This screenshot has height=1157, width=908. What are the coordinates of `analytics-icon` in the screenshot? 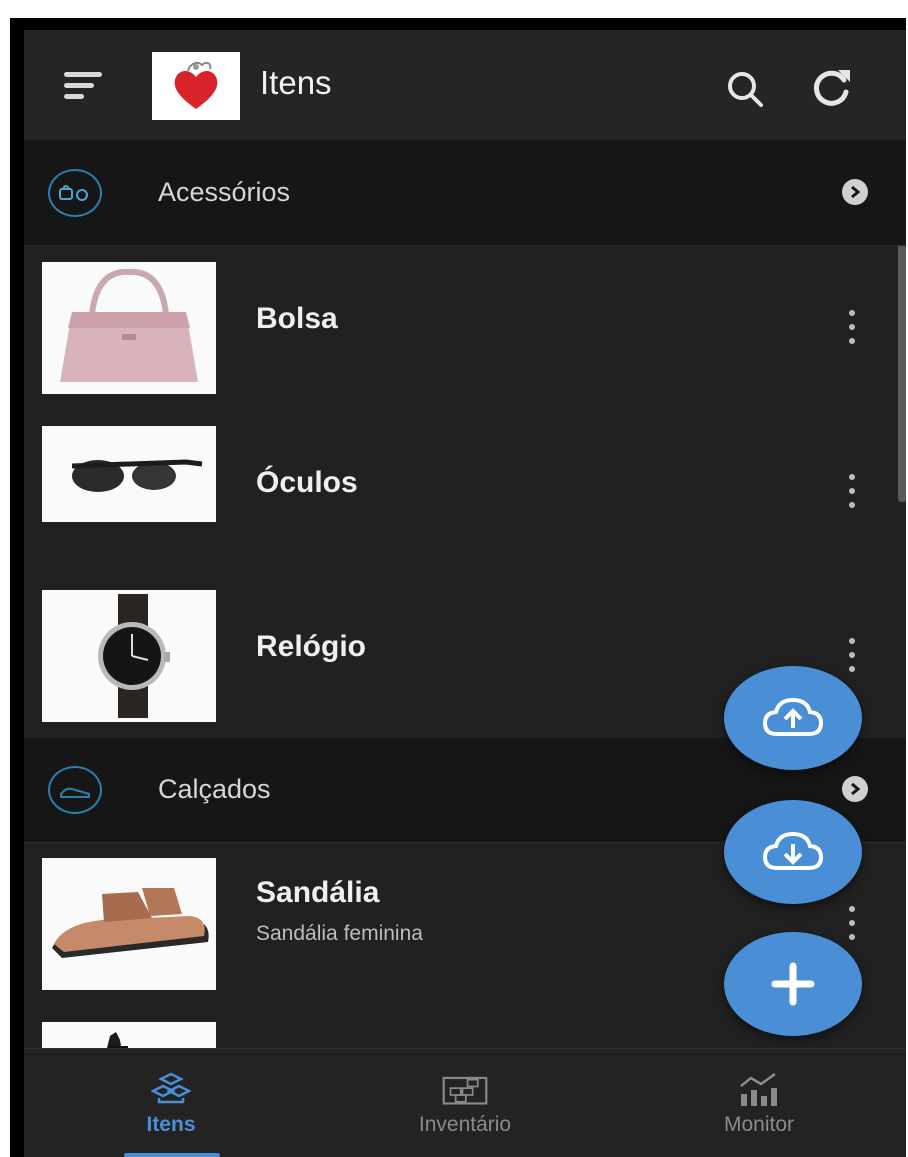 It's located at (759, 1089).